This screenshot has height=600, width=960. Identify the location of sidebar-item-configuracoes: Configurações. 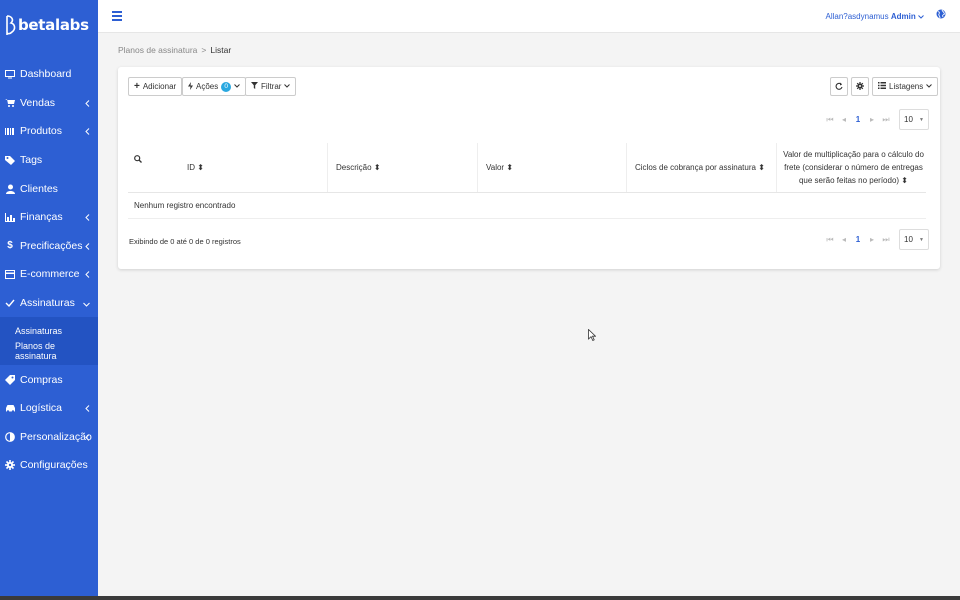
(49, 465).